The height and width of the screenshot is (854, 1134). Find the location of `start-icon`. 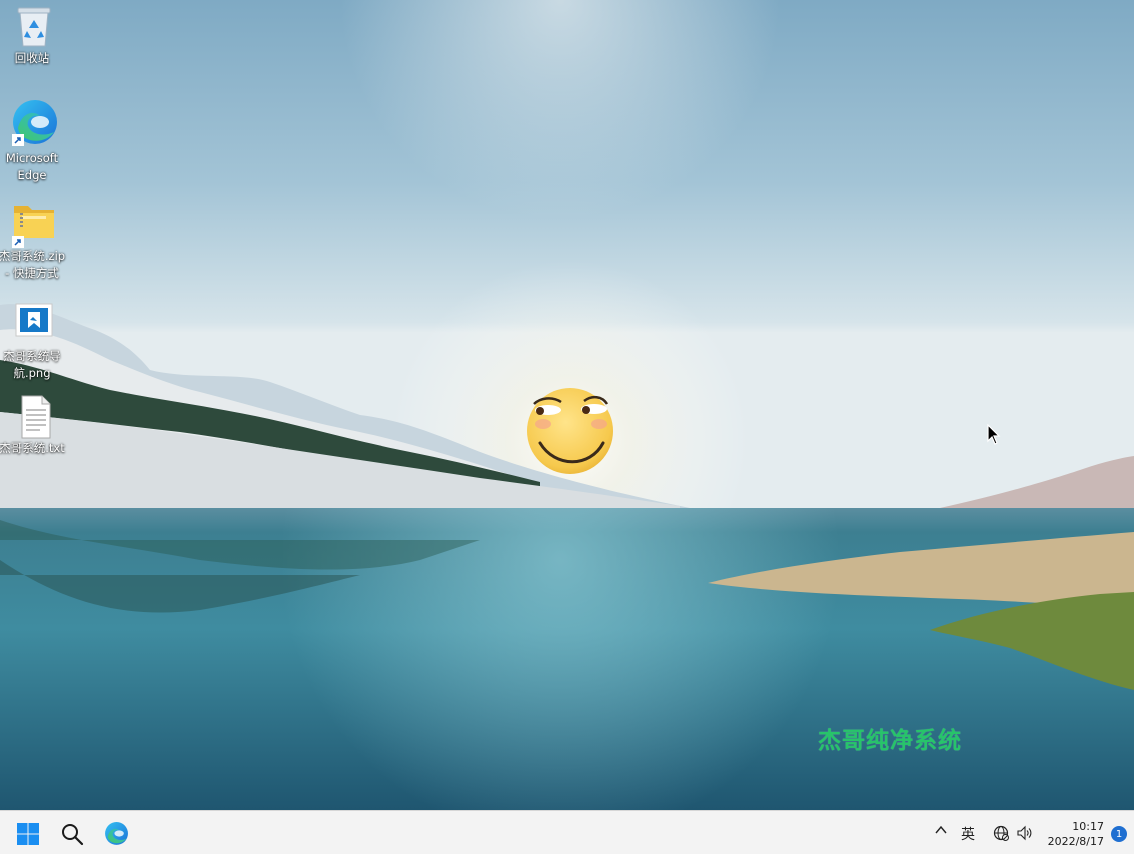

start-icon is located at coordinates (28, 834).